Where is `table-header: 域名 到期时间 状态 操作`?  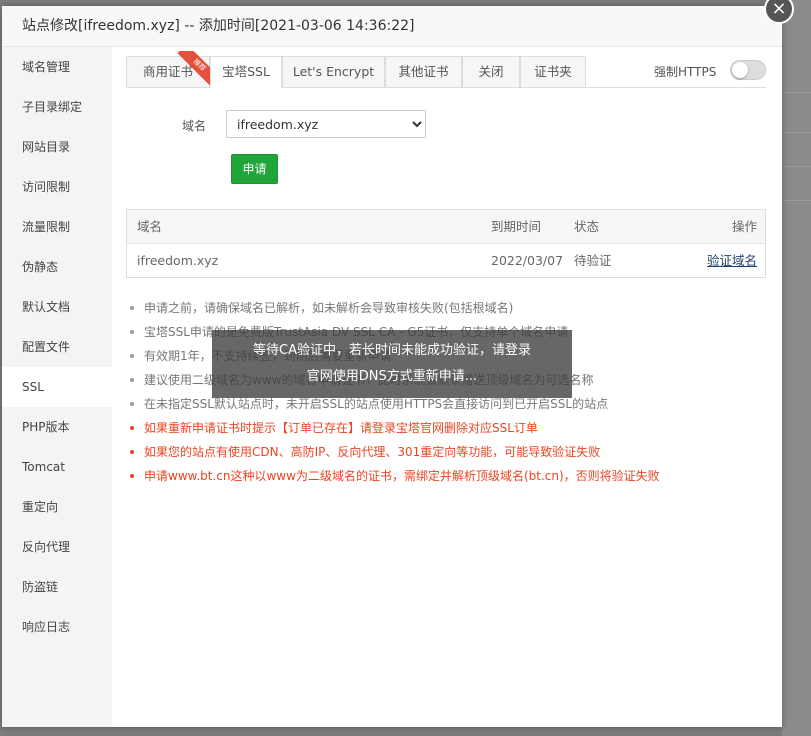
table-header: 域名 到期时间 状态 操作 is located at coordinates (446, 227).